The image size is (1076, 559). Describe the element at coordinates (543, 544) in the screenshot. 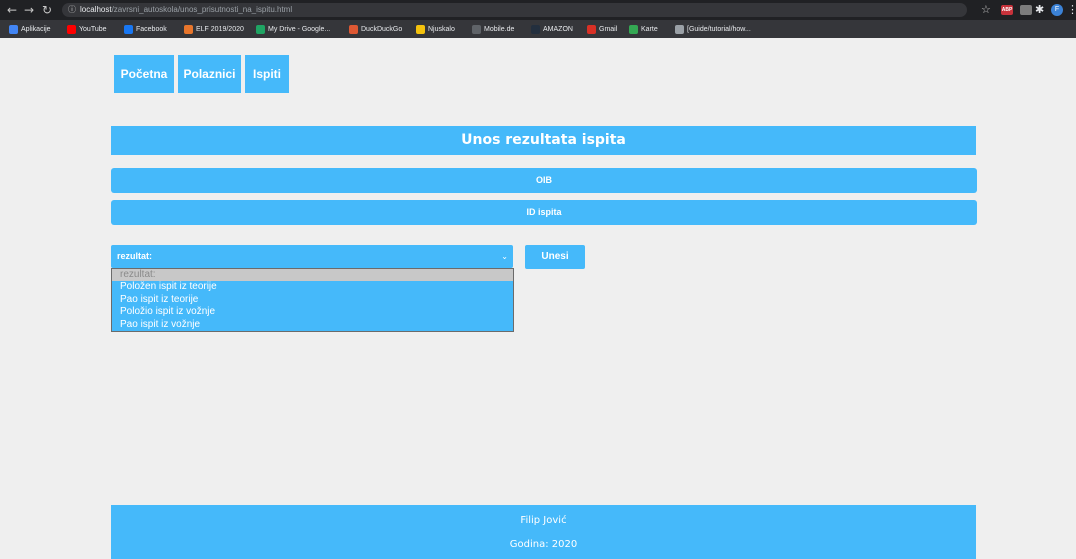

I see `footer-year: Godina: 2020` at that location.